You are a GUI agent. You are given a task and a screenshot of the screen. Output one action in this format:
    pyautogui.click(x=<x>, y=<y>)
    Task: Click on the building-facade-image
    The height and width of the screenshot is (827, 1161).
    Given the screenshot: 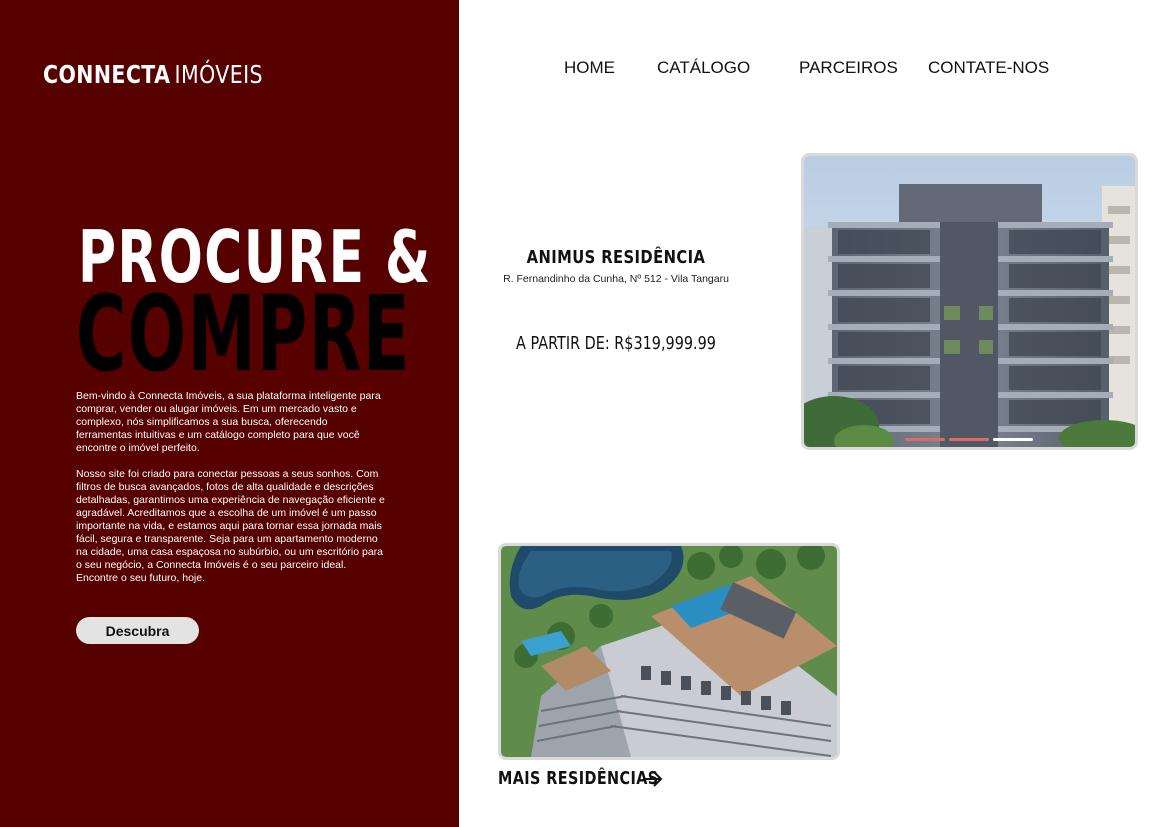 What is the action you would take?
    pyautogui.click(x=969, y=301)
    